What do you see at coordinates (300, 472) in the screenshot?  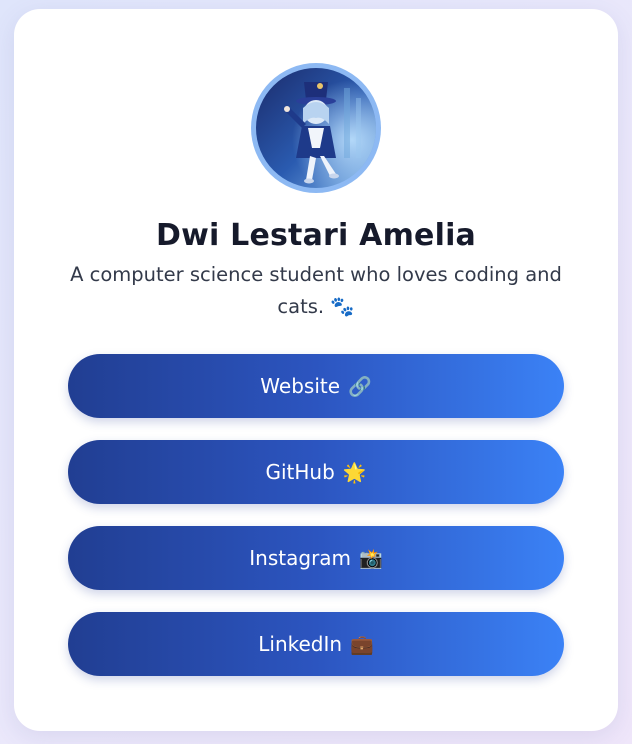 I see `github-link-label: GitHub` at bounding box center [300, 472].